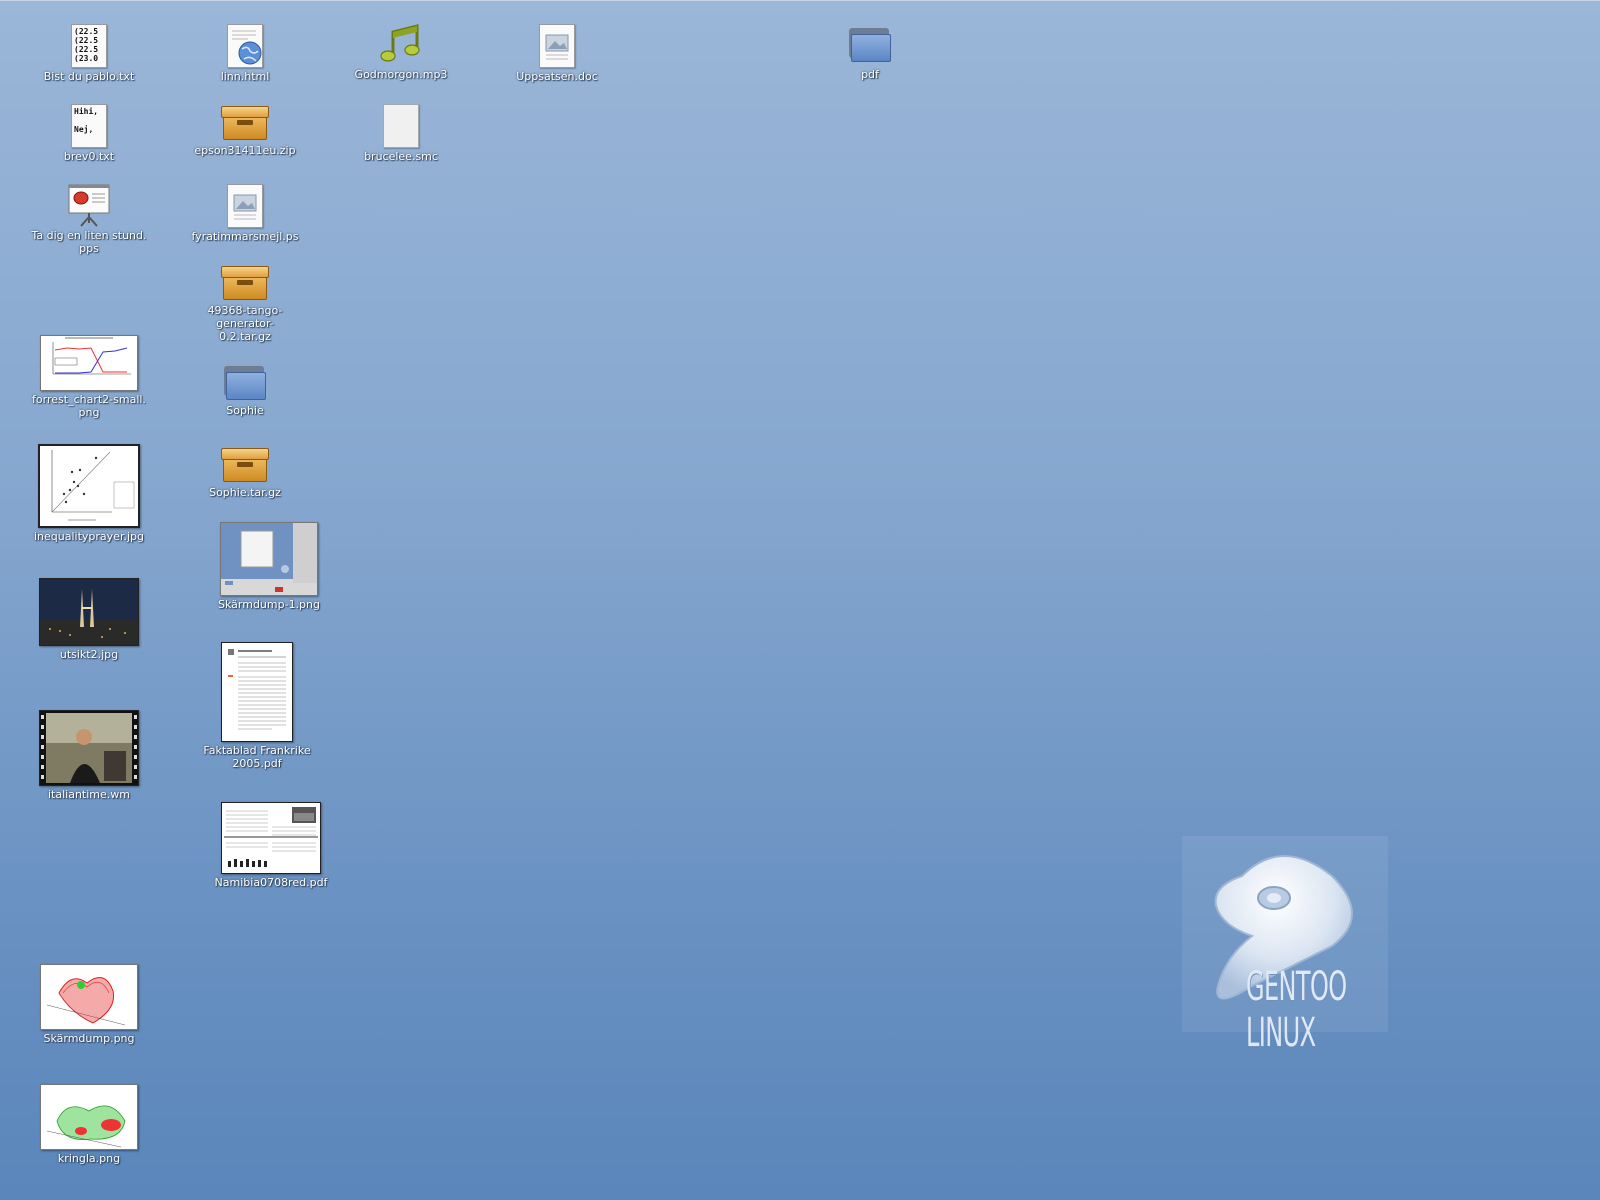  What do you see at coordinates (245, 323) in the screenshot?
I see `icon-label: 49368-tango-generator- 0.2.tar.gz` at bounding box center [245, 323].